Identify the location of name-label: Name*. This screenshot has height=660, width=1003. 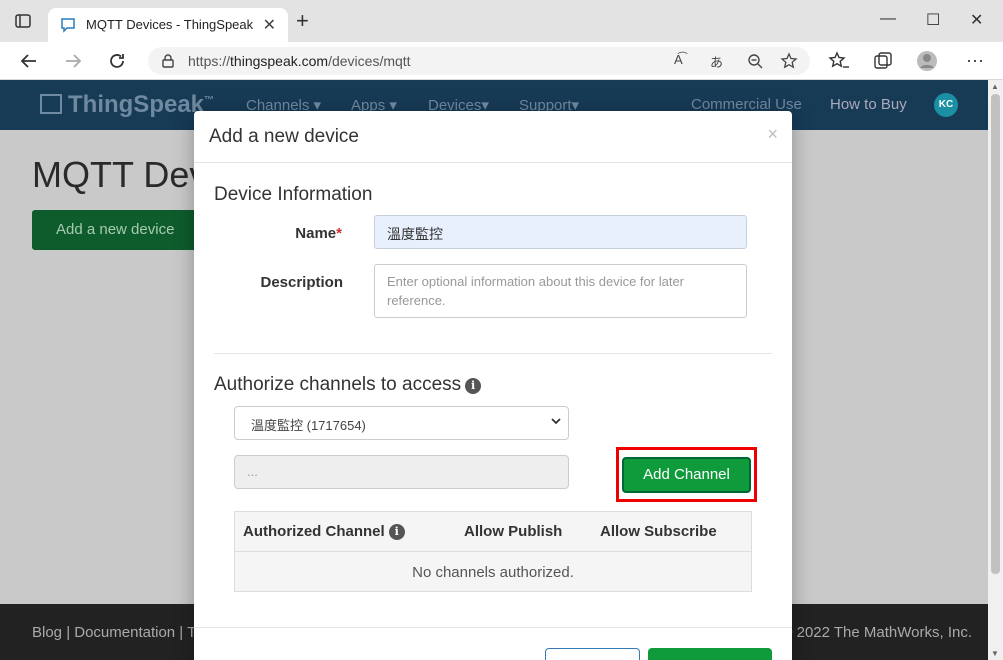
(318, 233).